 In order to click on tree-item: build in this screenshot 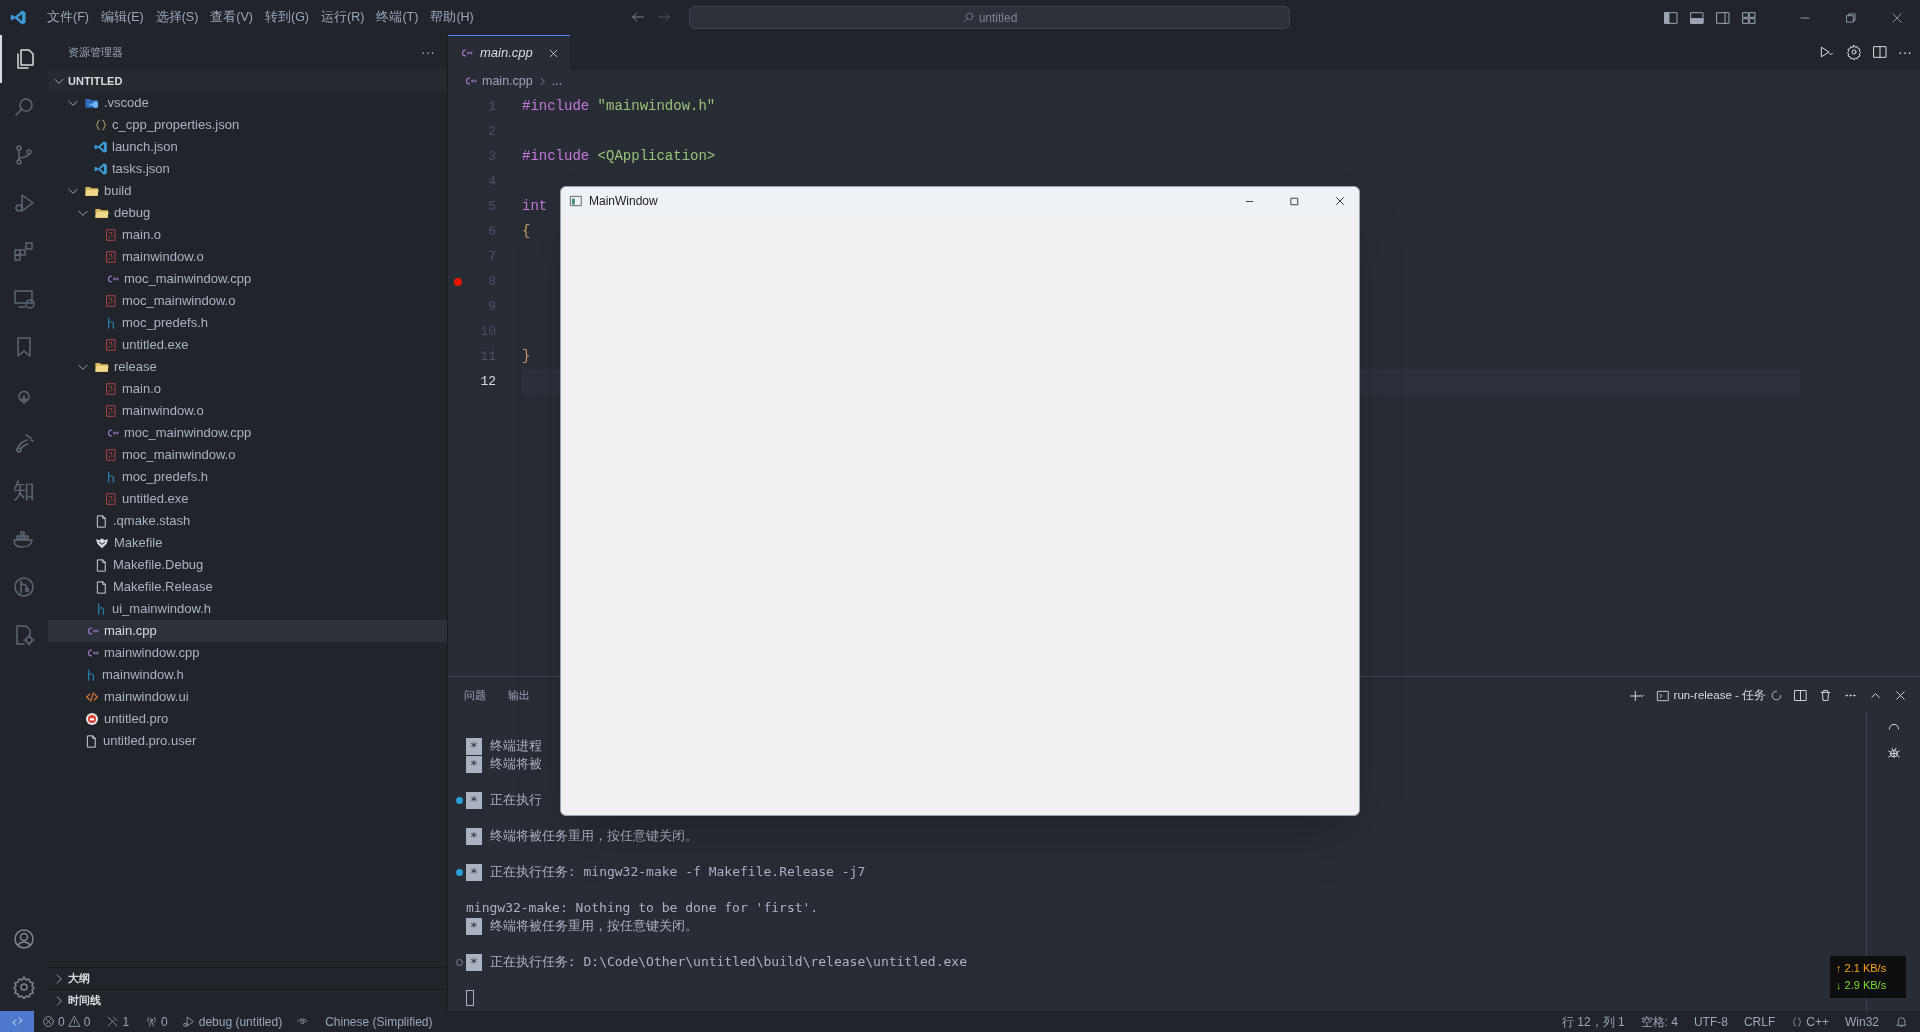, I will do `click(247, 191)`.